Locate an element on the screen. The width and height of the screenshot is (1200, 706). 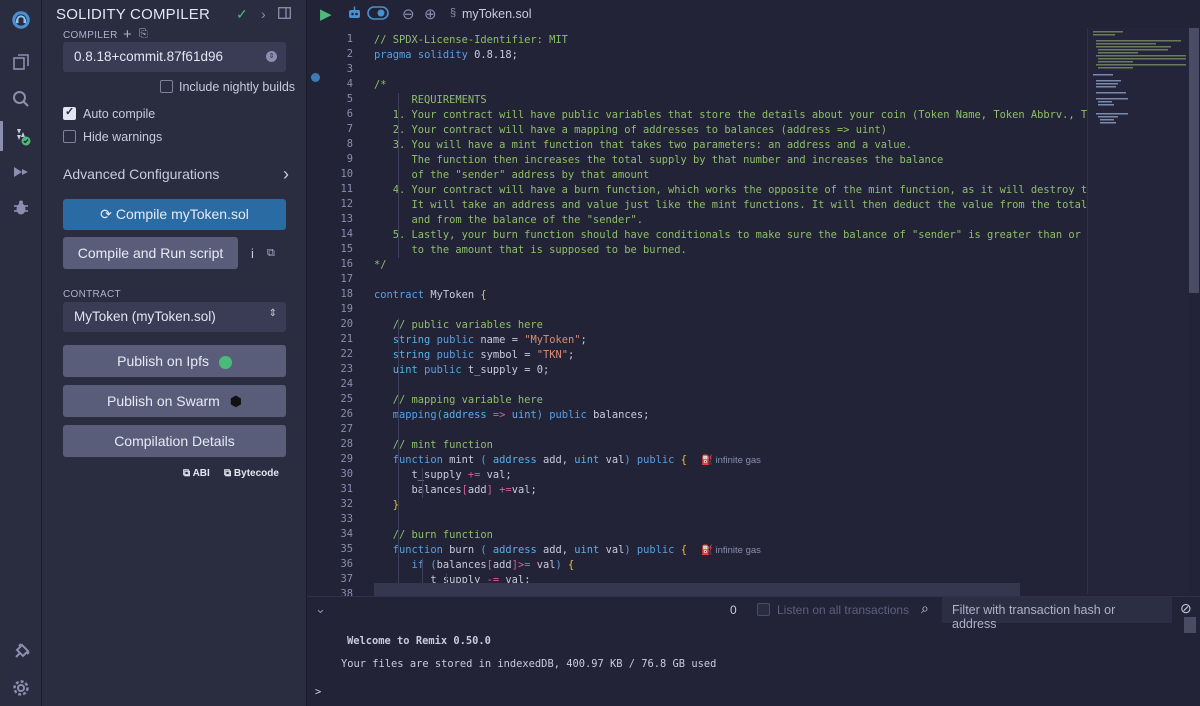
line-number: 32 is located at coordinates (346, 504).